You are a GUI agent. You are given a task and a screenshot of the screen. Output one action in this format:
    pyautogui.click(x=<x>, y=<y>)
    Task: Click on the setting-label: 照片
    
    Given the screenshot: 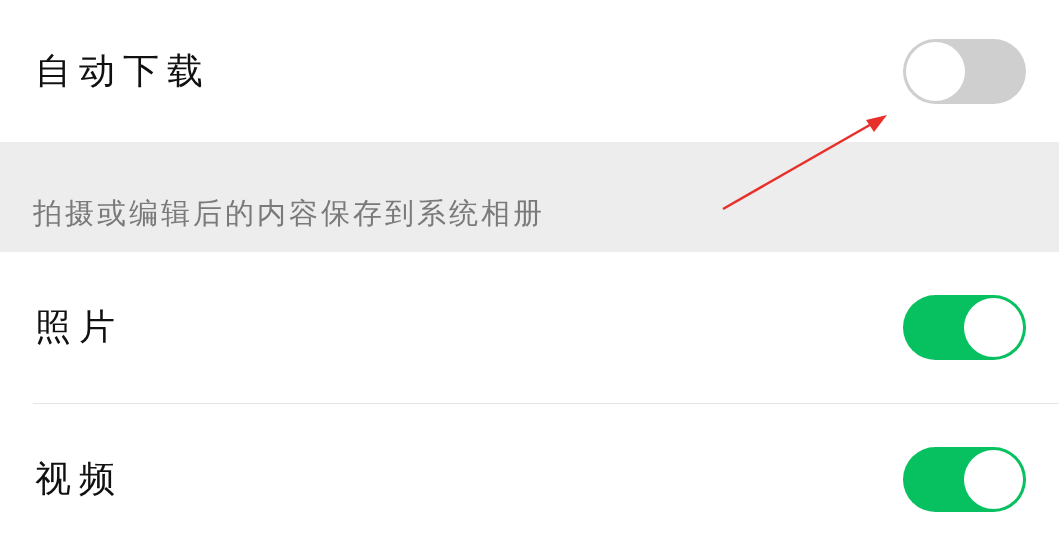 What is the action you would take?
    pyautogui.click(x=79, y=327)
    